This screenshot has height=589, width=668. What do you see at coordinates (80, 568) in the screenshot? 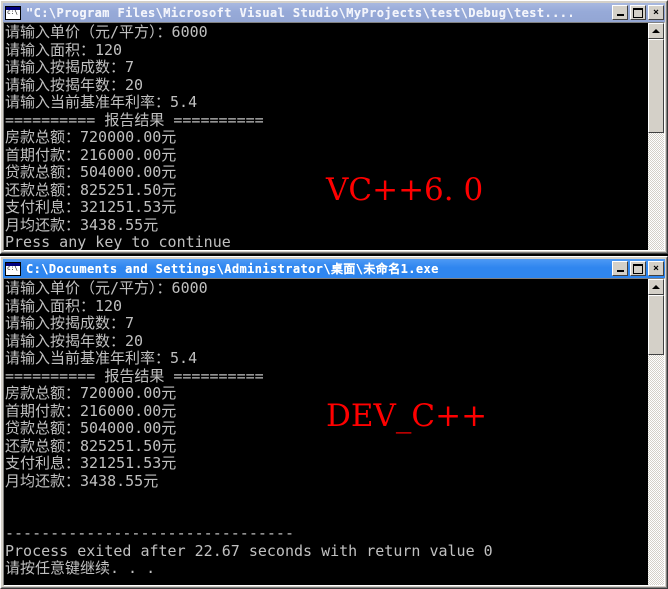
I see `console-line: 请按任意键继续. . .` at bounding box center [80, 568].